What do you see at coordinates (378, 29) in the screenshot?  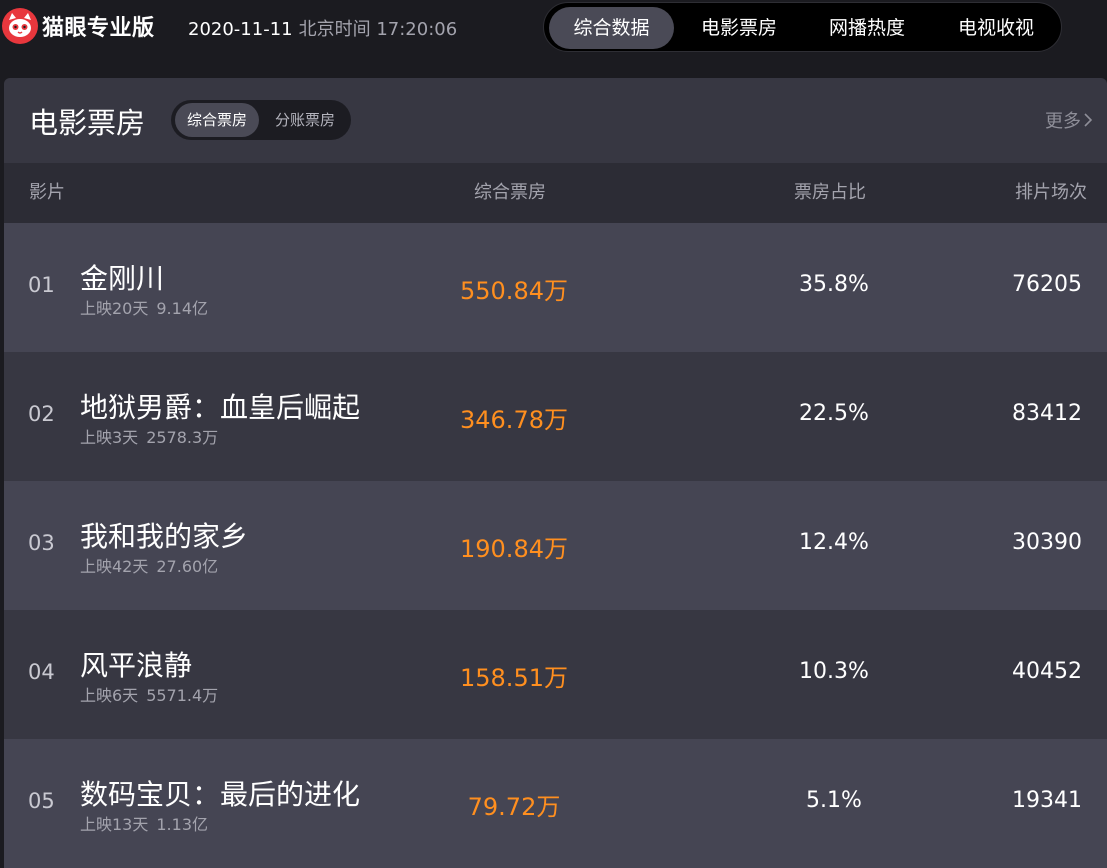 I see `beijing-time-text: 北京时间 17:20:06` at bounding box center [378, 29].